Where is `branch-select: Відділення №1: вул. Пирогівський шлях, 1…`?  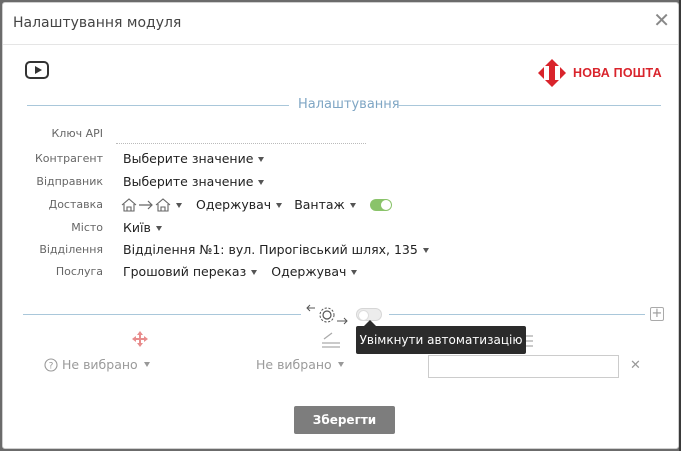
branch-select: Відділення №1: вул. Пирогівський шлях, 1… is located at coordinates (276, 250).